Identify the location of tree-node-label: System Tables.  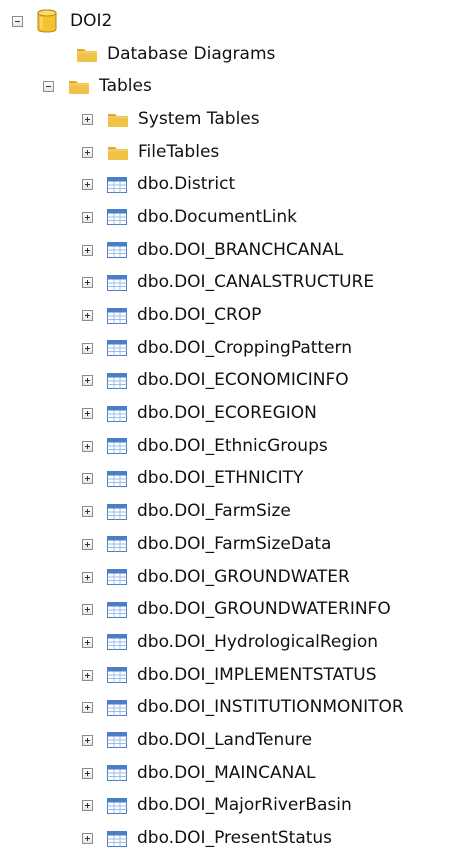
(199, 118).